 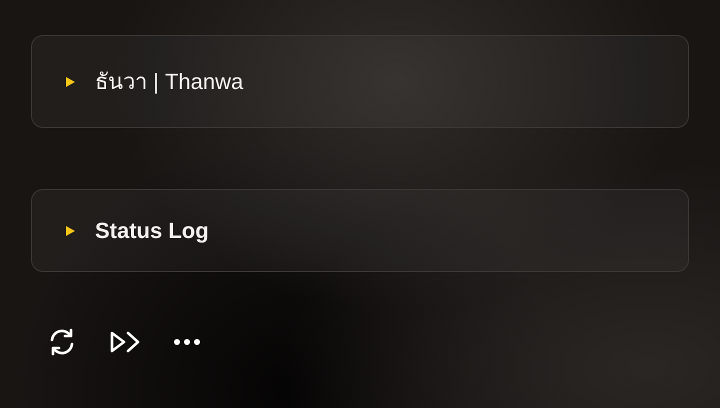 What do you see at coordinates (125, 342) in the screenshot?
I see `fast-forward-icon` at bounding box center [125, 342].